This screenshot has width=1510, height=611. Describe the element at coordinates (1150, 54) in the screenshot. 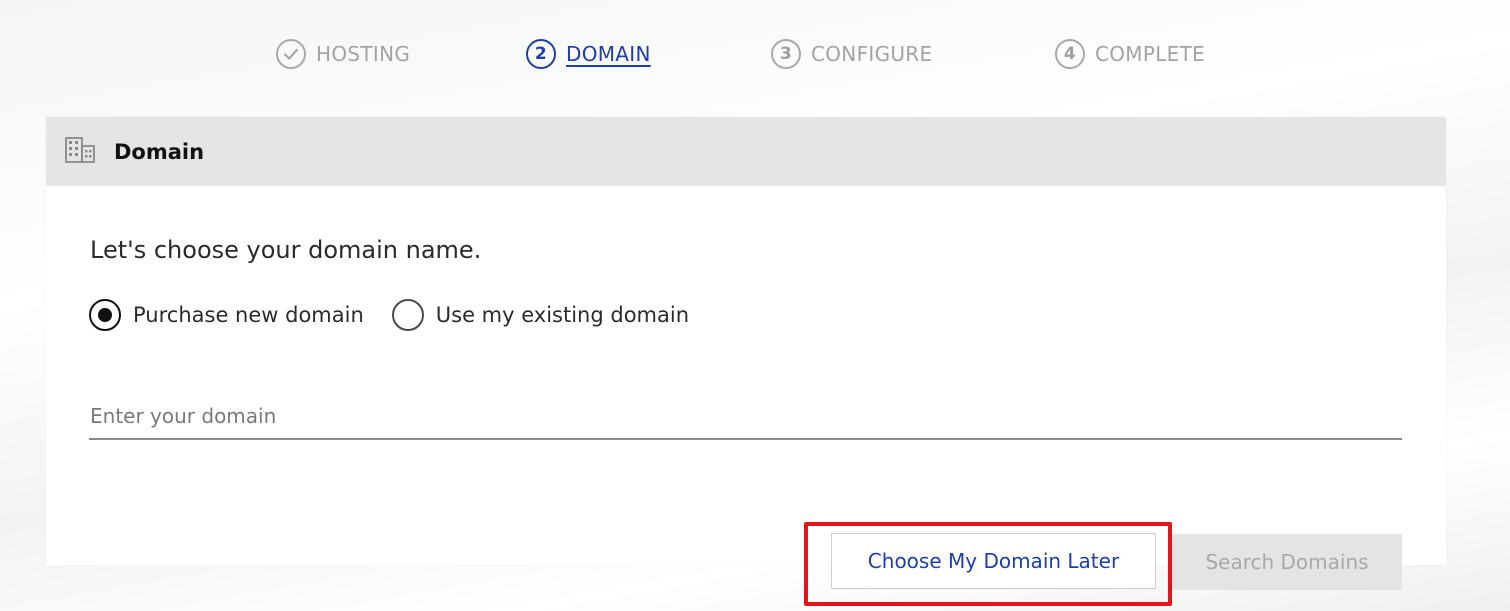

I see `step-label: COMPLETE` at that location.